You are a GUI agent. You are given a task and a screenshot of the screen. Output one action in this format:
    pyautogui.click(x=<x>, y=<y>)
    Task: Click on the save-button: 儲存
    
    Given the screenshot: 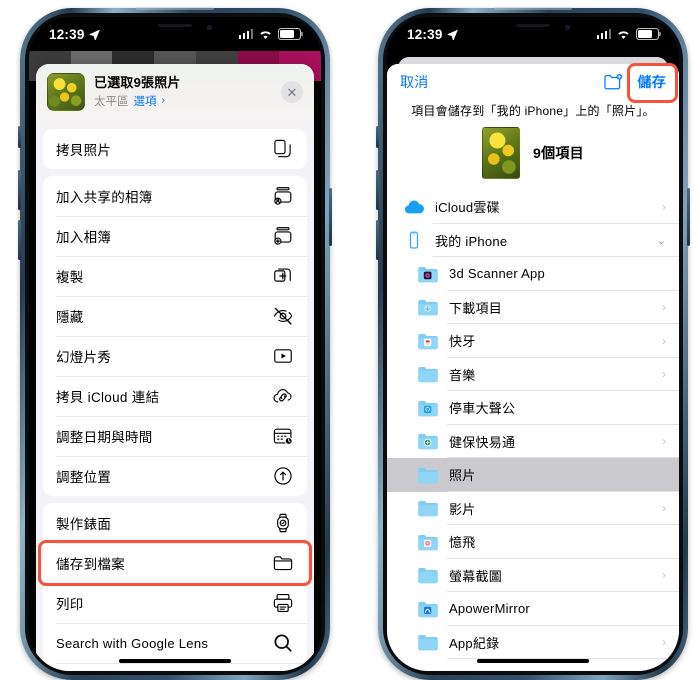 What is the action you would take?
    pyautogui.click(x=651, y=82)
    